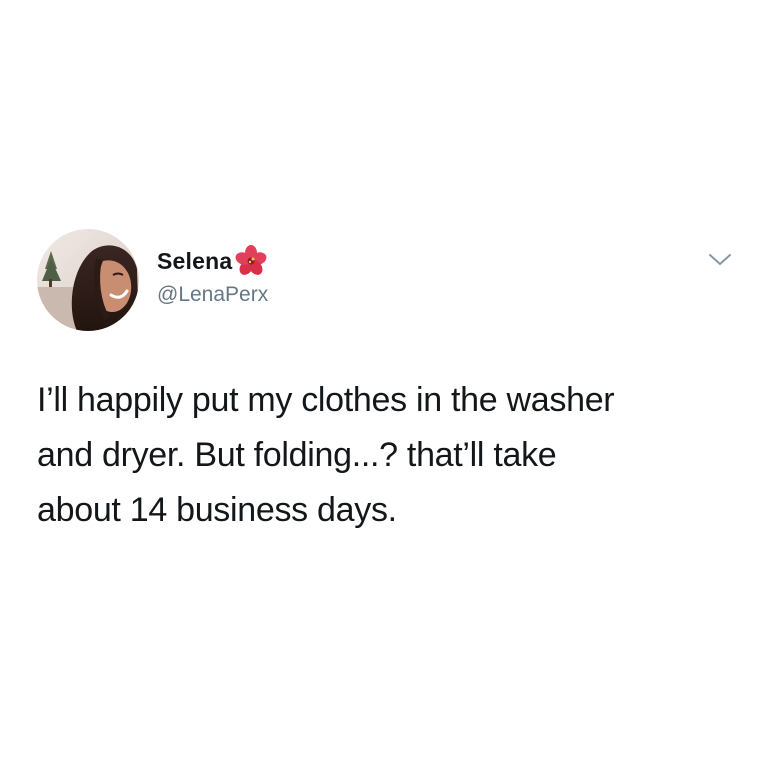 The image size is (768, 768). I want to click on author-display-name: Selena, so click(194, 261).